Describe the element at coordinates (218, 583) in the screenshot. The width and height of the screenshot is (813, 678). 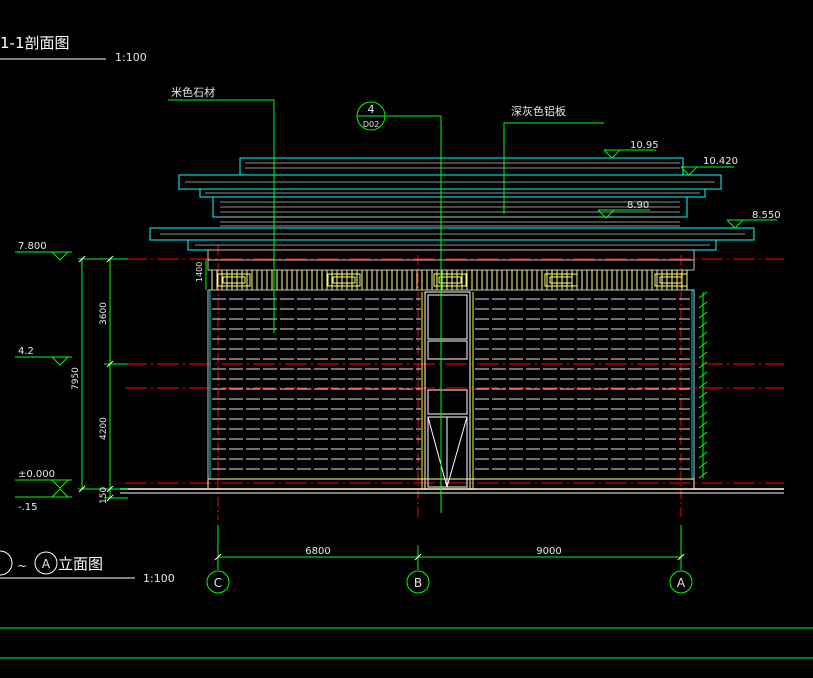
I see `grid-axis-label: C` at that location.